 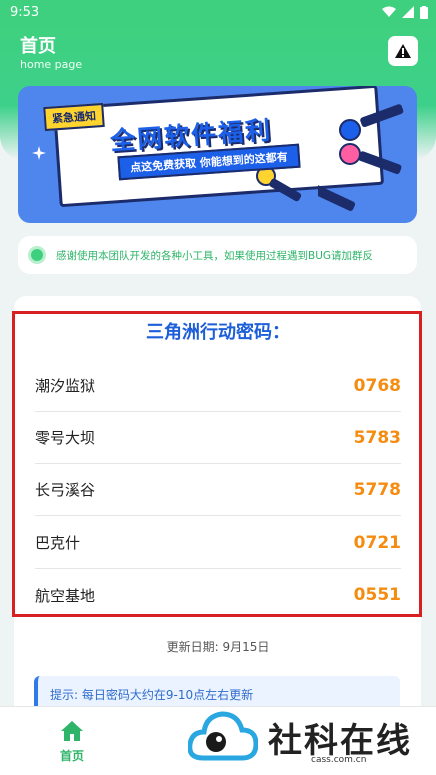 I want to click on map-name: 长弓溪谷, so click(x=65, y=490).